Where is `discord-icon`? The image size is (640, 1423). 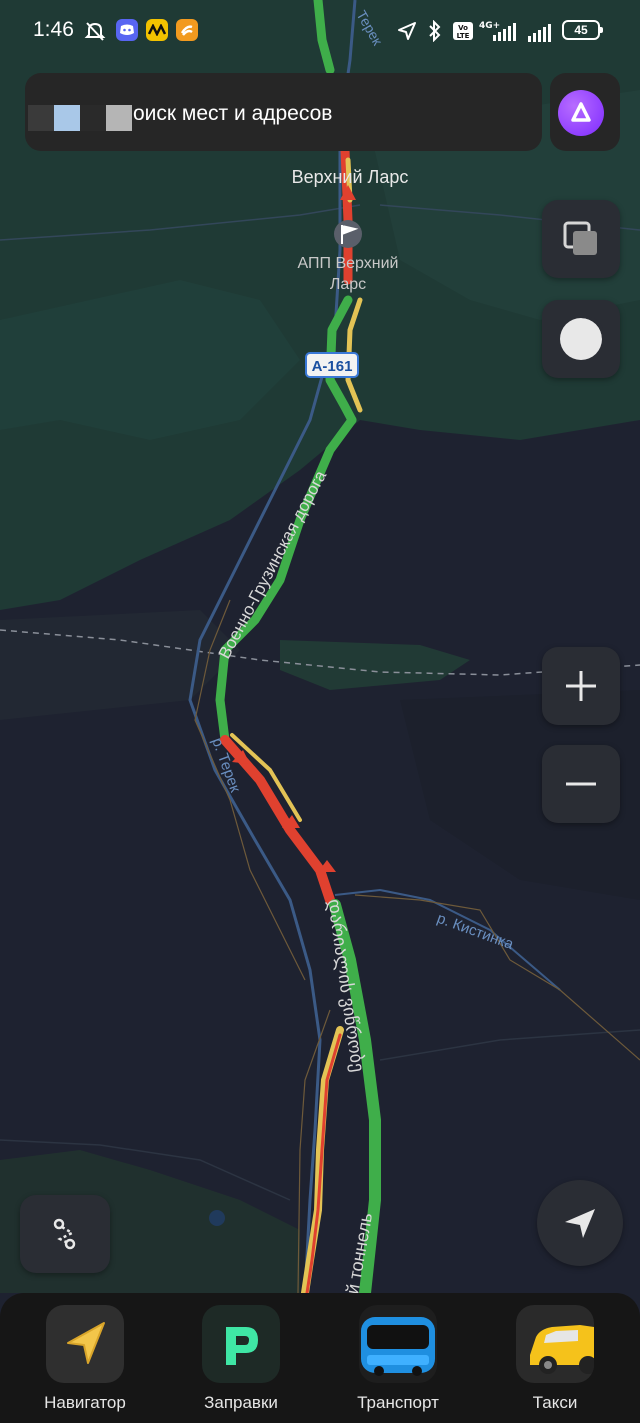
discord-icon is located at coordinates (127, 30).